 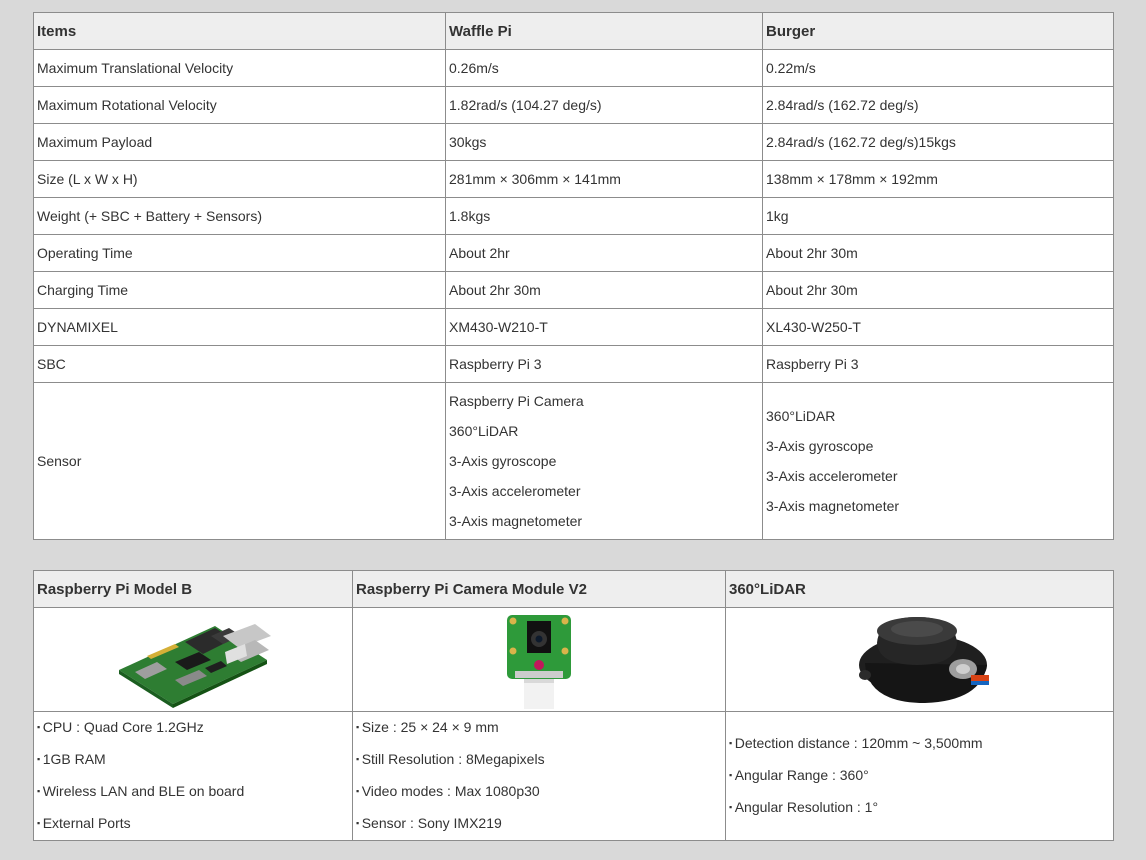 What do you see at coordinates (239, 253) in the screenshot?
I see `row-label: Operating Time` at bounding box center [239, 253].